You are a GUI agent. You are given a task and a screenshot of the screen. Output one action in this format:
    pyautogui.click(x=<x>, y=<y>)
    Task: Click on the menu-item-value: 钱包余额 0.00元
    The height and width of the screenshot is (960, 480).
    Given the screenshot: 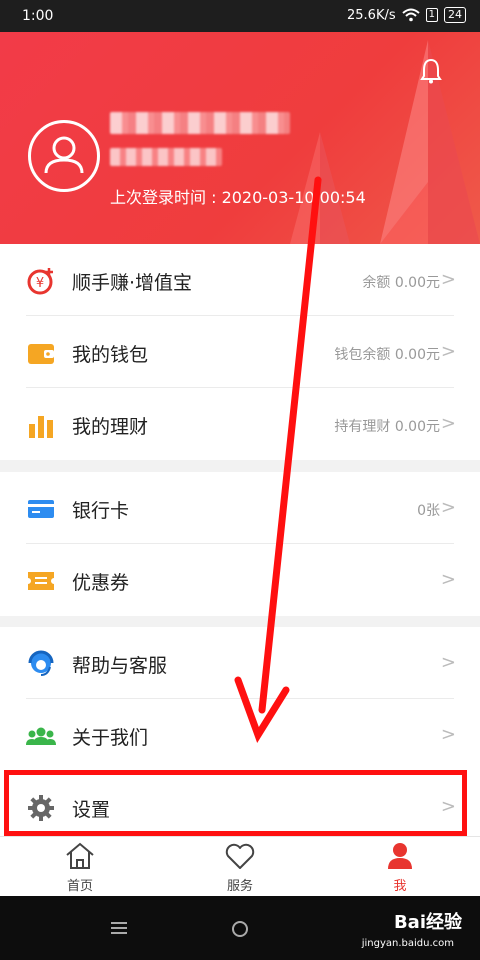 What is the action you would take?
    pyautogui.click(x=387, y=355)
    